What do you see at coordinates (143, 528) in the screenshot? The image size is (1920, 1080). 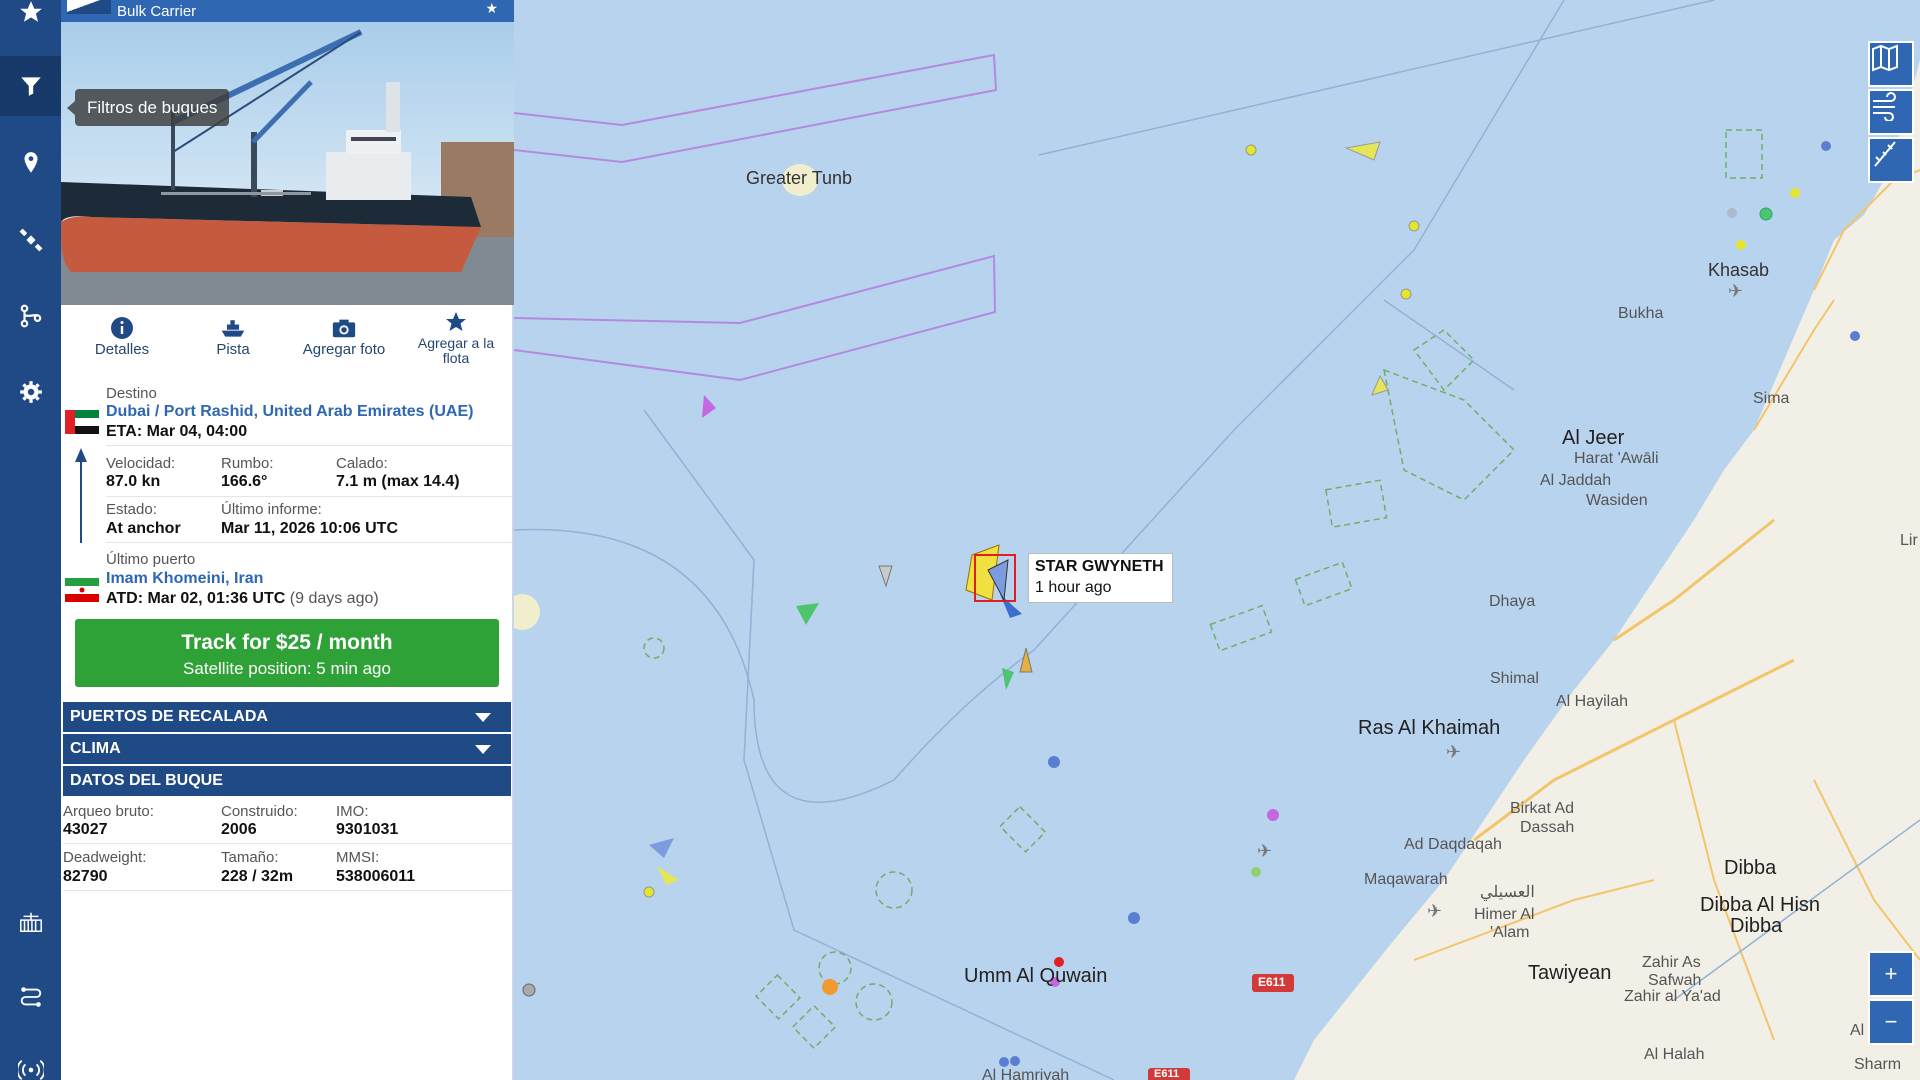 I see `status-value: At anchor` at bounding box center [143, 528].